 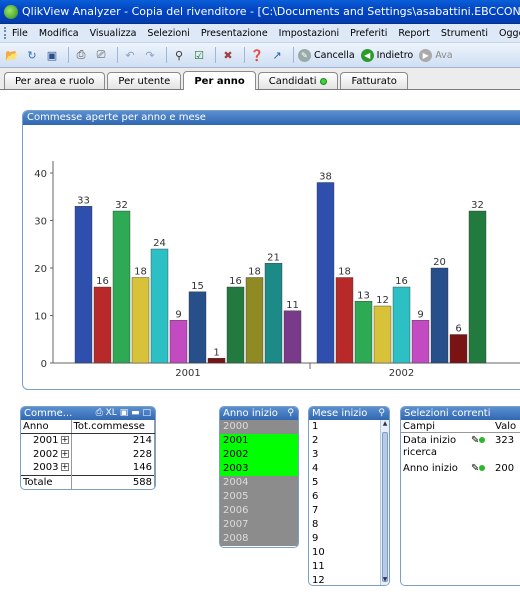 What do you see at coordinates (385, 424) in the screenshot?
I see `scroll-up-icon: ▲` at bounding box center [385, 424].